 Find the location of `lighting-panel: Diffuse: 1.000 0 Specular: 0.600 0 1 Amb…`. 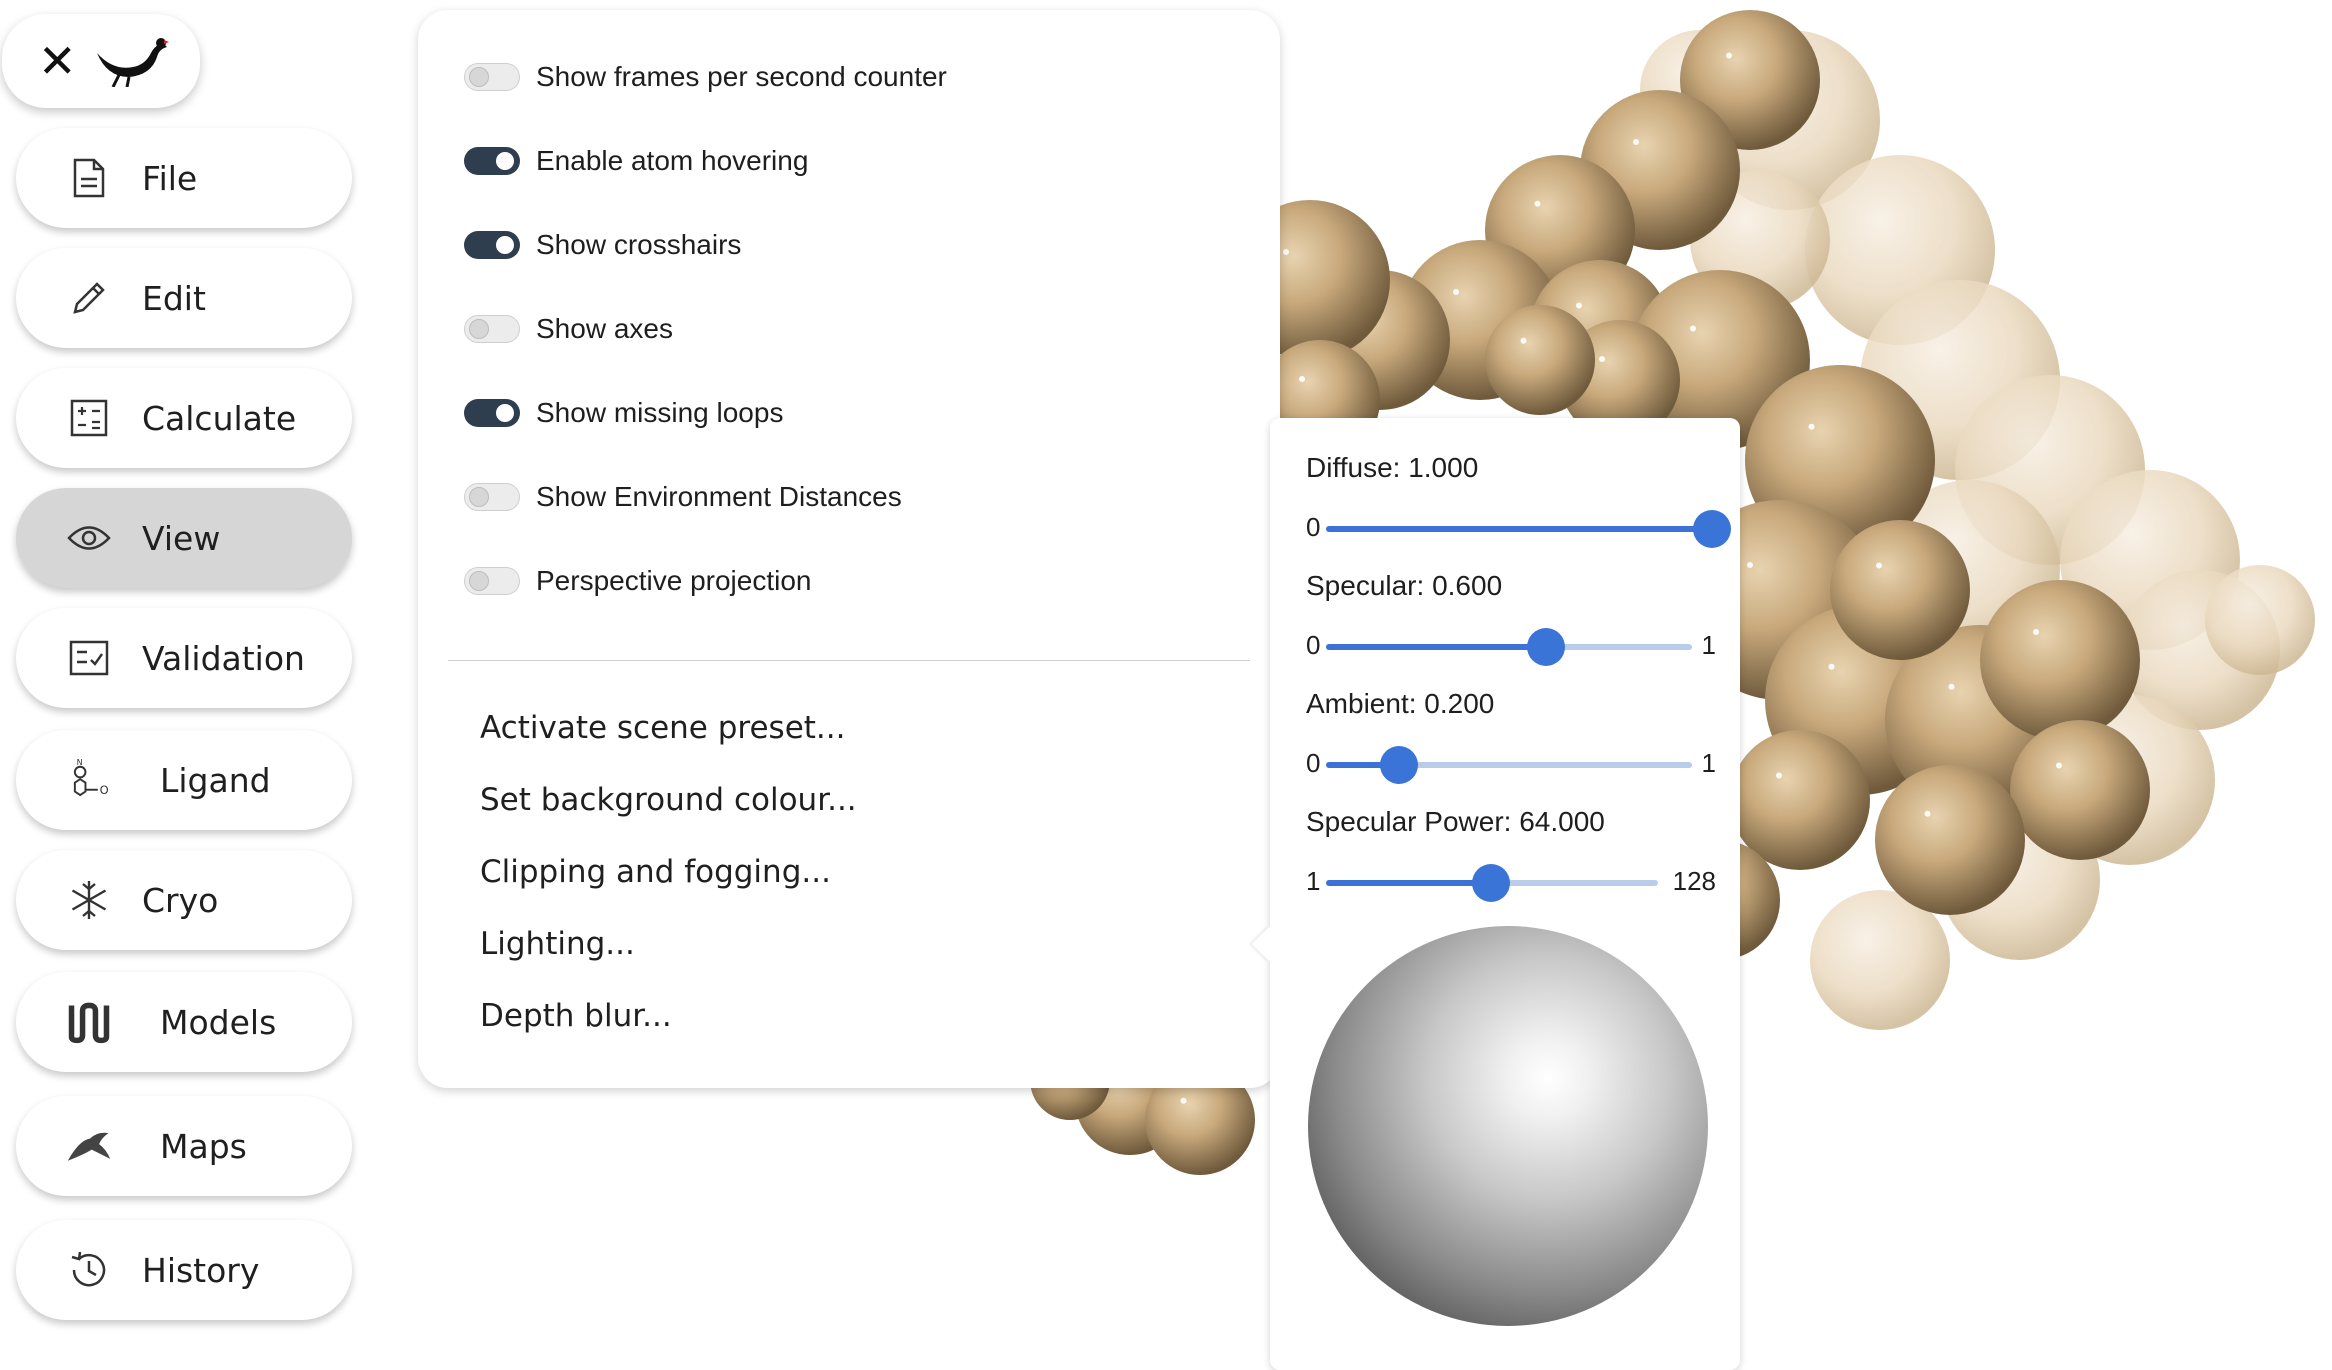

lighting-panel: Diffuse: 1.000 0 Specular: 0.600 0 1 Amb… is located at coordinates (1505, 894).